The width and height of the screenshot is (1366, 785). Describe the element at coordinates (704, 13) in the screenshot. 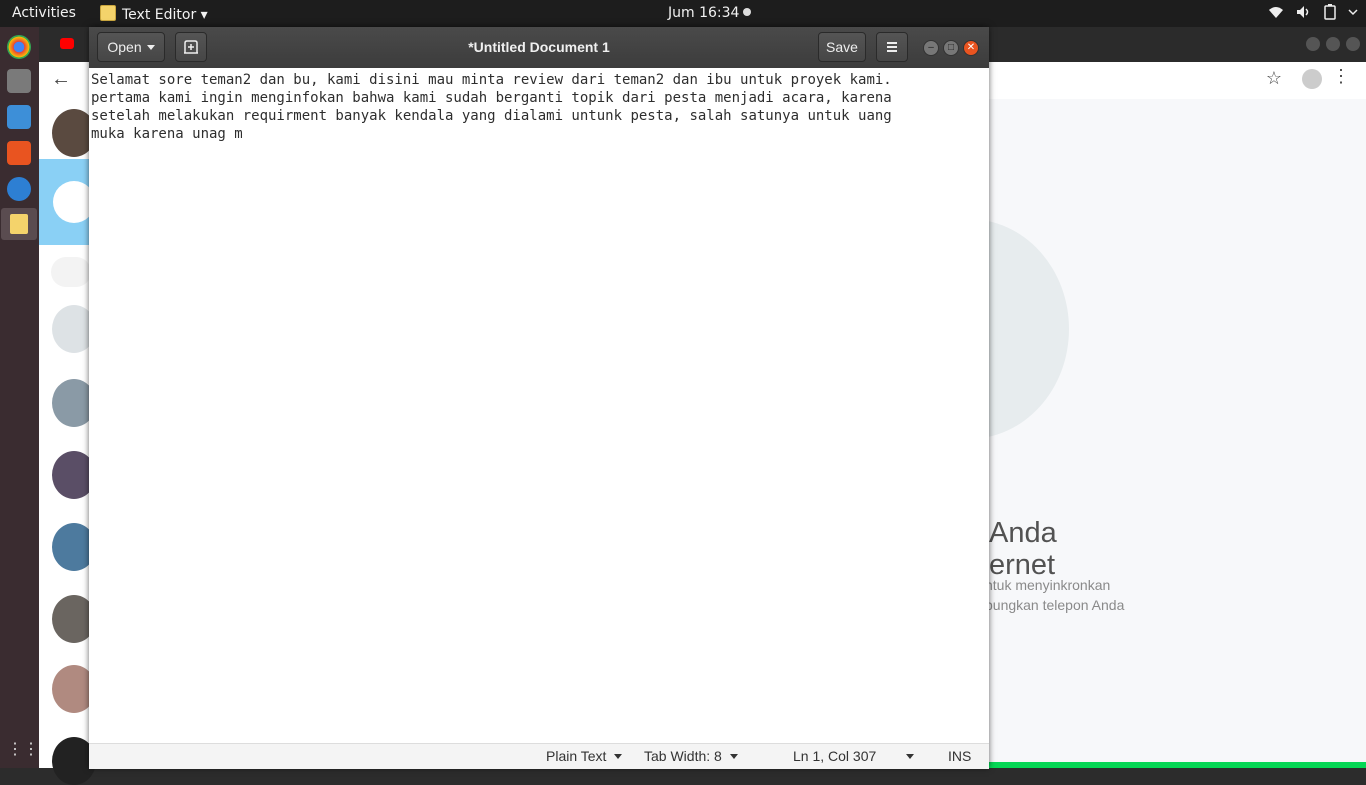

I see `clock-label: Jum 16:34` at that location.